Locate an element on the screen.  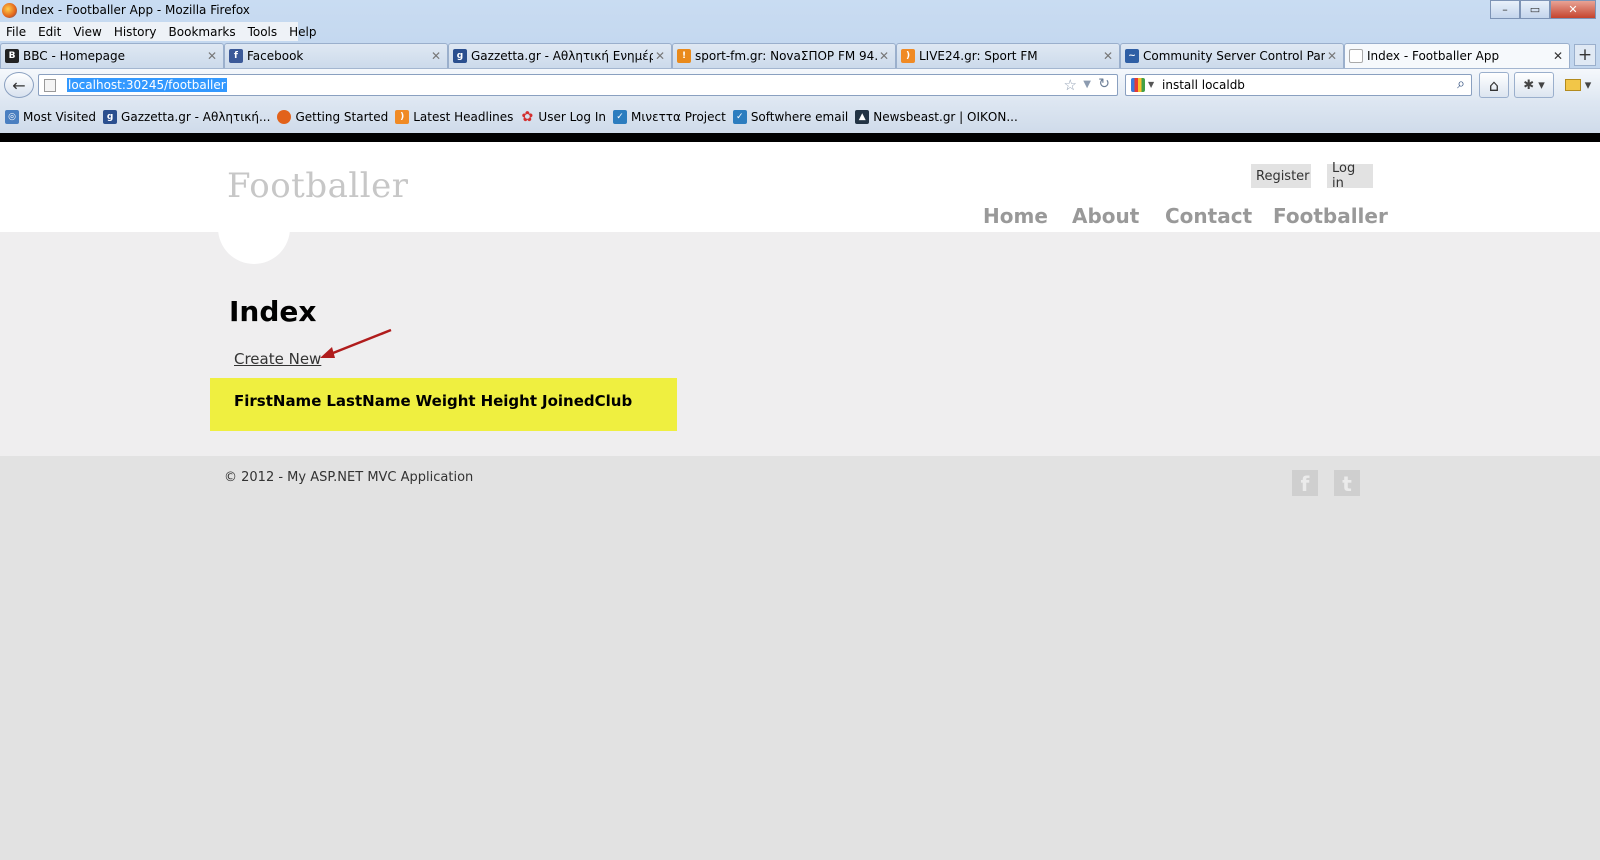
menu-bookmarks: Bookmarks is located at coordinates (202, 32).